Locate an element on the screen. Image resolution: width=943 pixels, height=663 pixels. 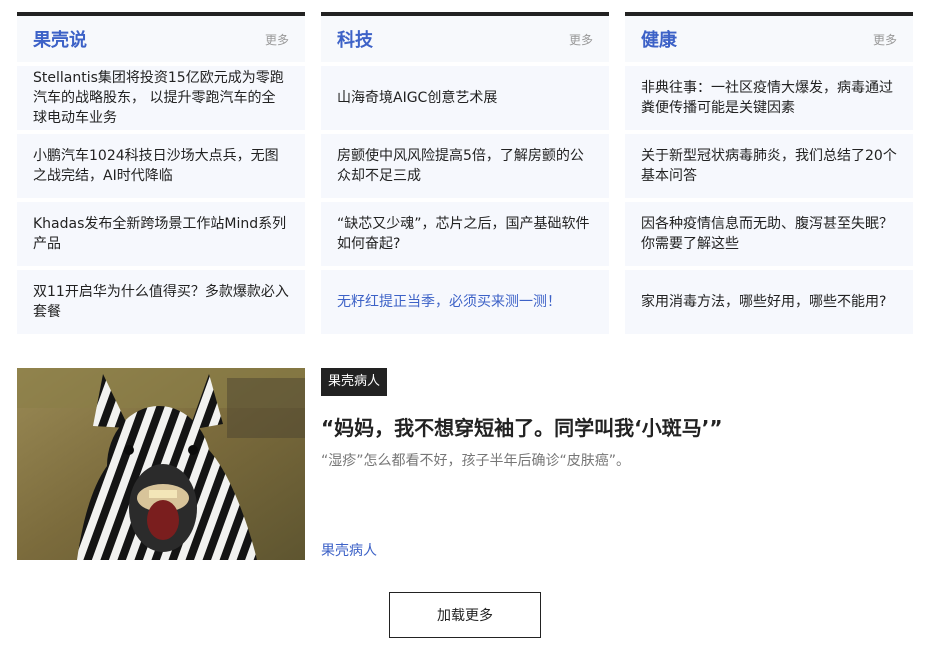
column-header: 科技 更多 is located at coordinates (465, 39).